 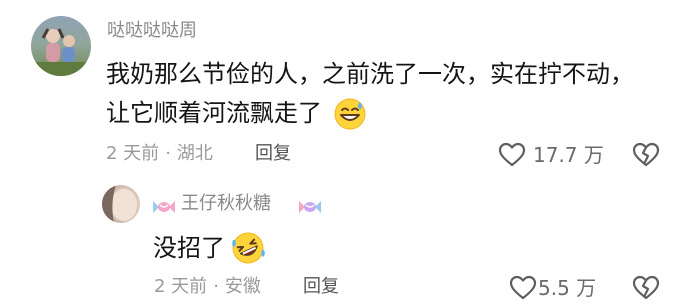 What do you see at coordinates (214, 113) in the screenshot?
I see `comment-text-line-2: 让它顺着河流飘走了` at bounding box center [214, 113].